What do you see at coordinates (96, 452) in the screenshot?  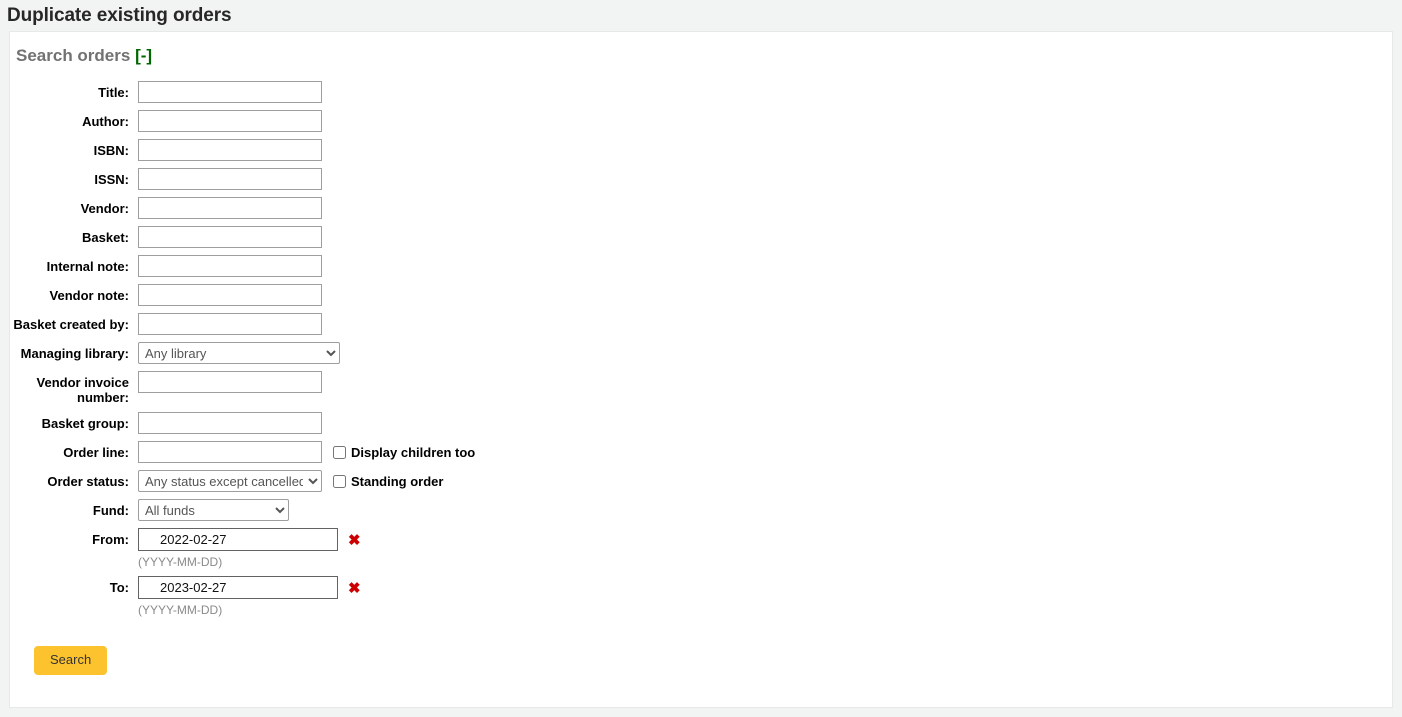 I see `label-order-line: Order line:` at bounding box center [96, 452].